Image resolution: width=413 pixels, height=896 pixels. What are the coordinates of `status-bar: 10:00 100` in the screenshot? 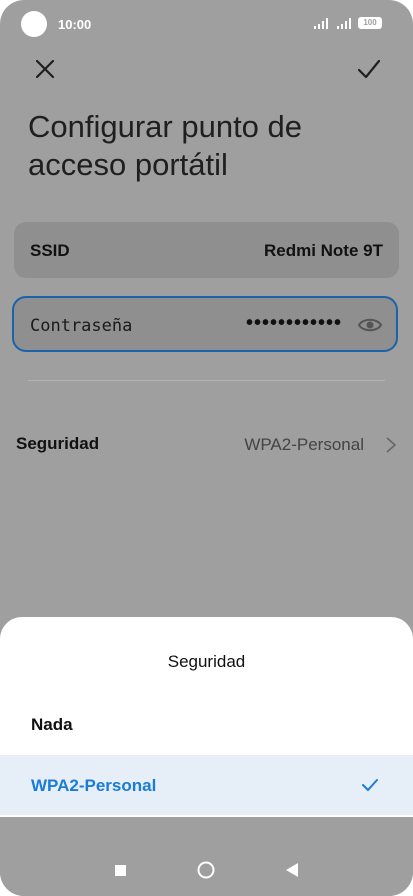 It's located at (206, 24).